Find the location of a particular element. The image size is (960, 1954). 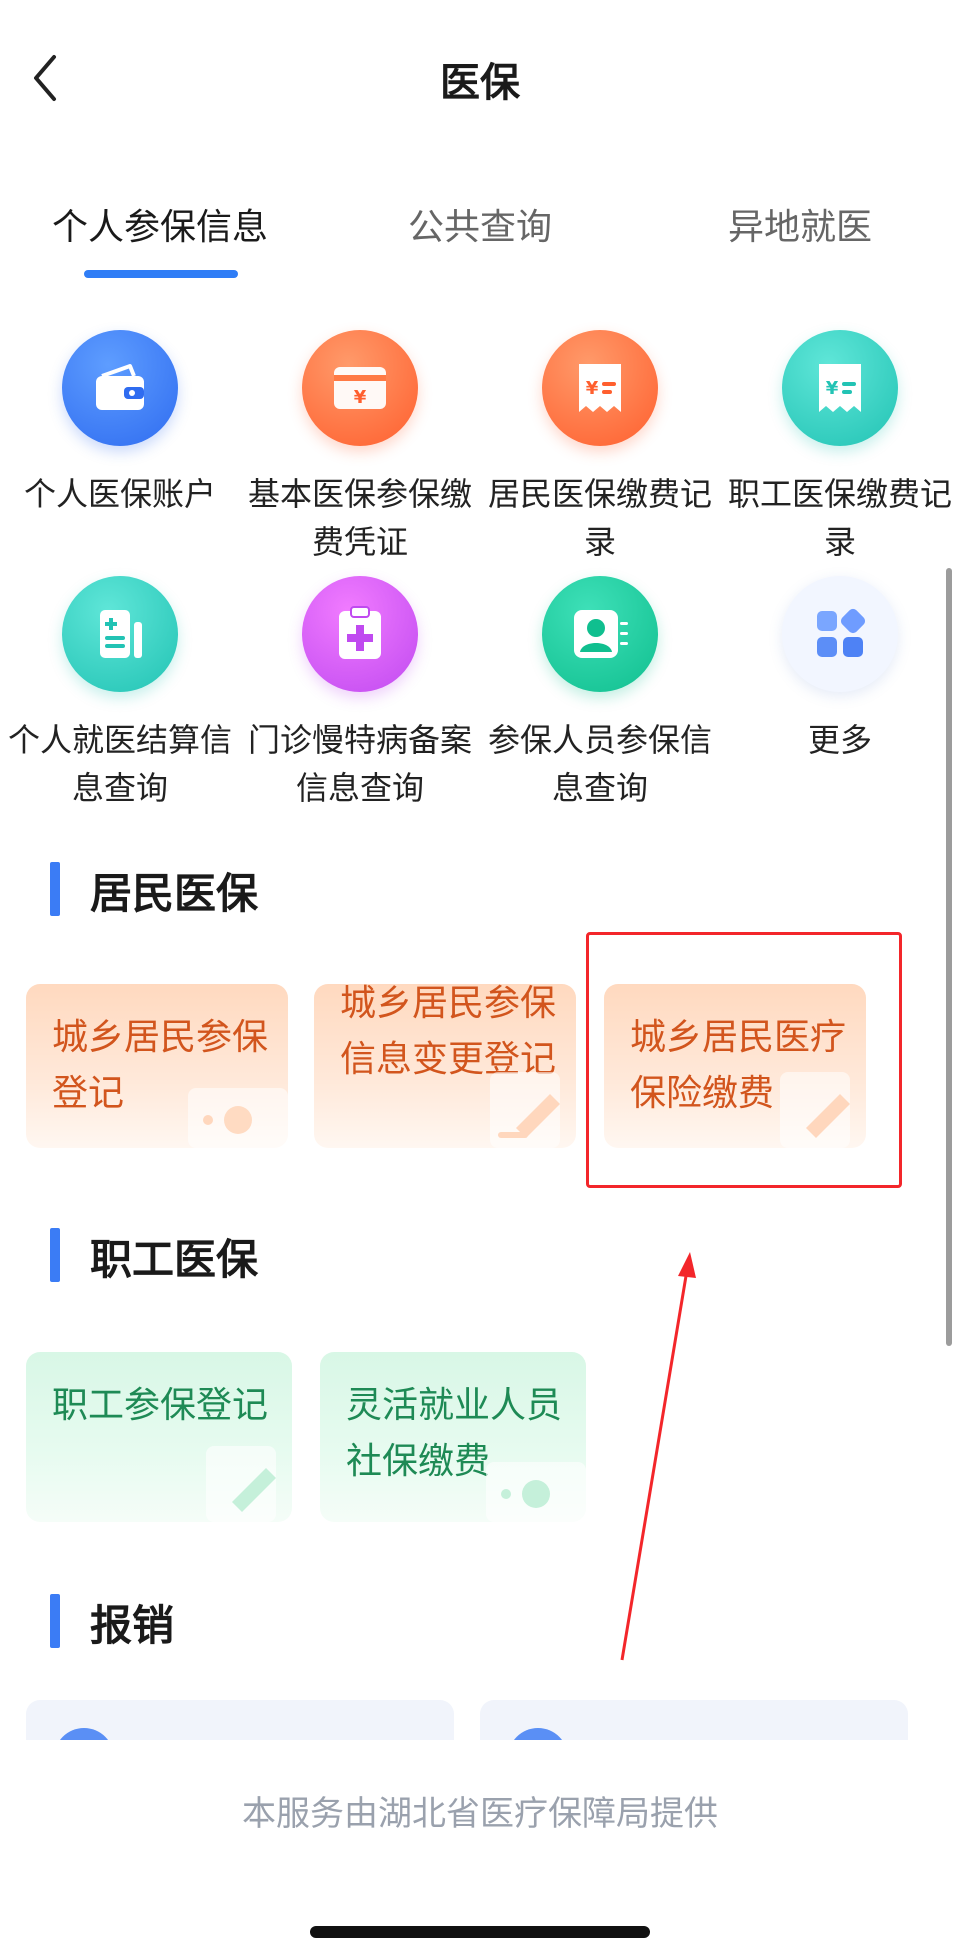

card-employee-registration: 职工参保登记 is located at coordinates (159, 1437).